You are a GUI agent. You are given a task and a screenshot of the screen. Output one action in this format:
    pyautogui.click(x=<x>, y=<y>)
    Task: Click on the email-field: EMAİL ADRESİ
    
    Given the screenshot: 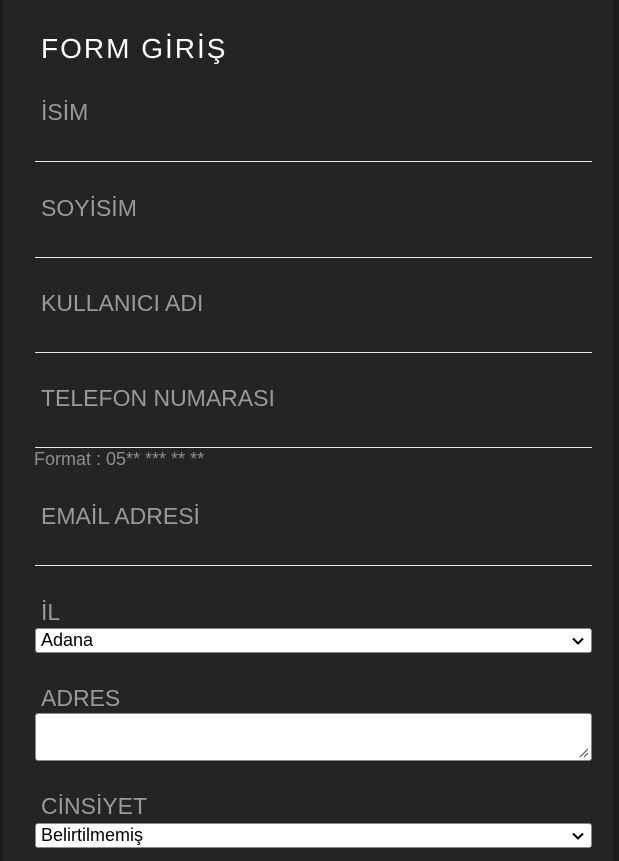 What is the action you would take?
    pyautogui.click(x=313, y=534)
    